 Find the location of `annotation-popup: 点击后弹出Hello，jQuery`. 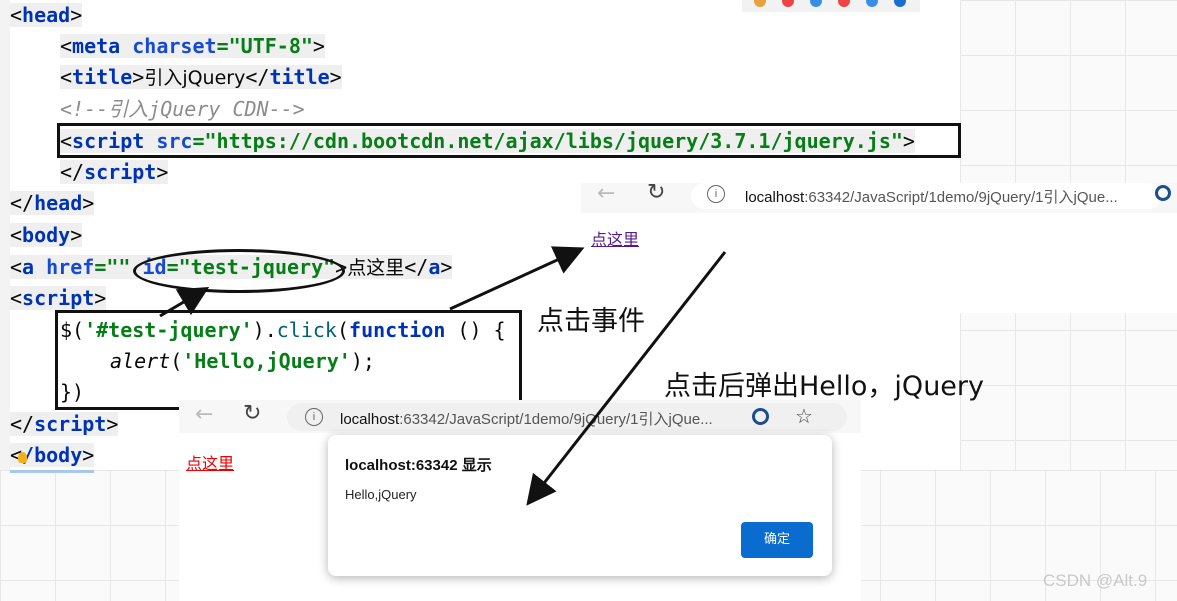

annotation-popup: 点击后弹出Hello，jQuery is located at coordinates (824, 386).